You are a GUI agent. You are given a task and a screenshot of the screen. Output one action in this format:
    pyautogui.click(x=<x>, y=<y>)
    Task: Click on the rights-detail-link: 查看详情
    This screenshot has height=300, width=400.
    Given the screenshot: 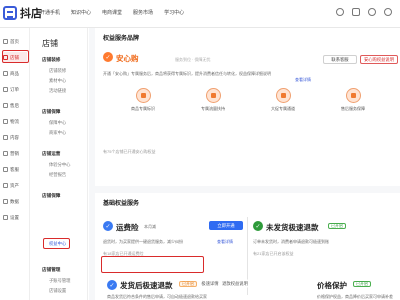 What is the action you would take?
    pyautogui.click(x=303, y=80)
    